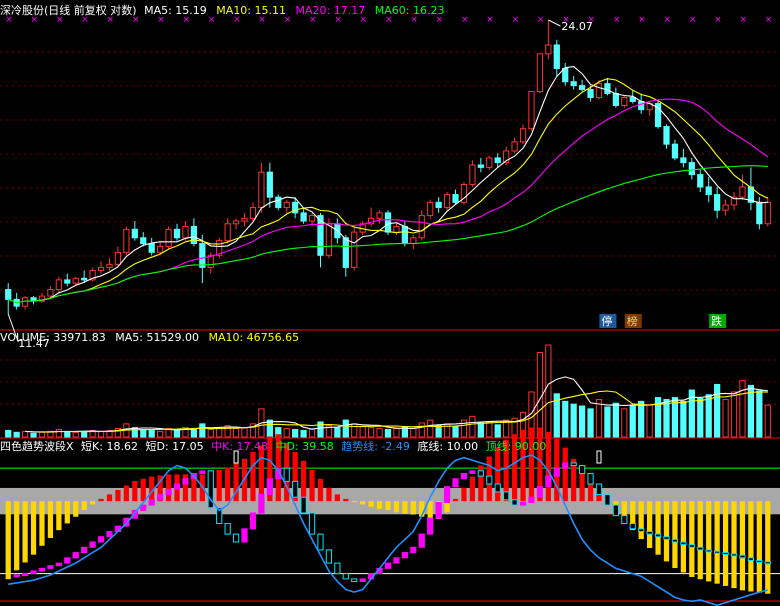 This screenshot has width=780, height=606. What do you see at coordinates (305, 446) in the screenshot?
I see `mid-d-label: 中D: 39.58` at bounding box center [305, 446].